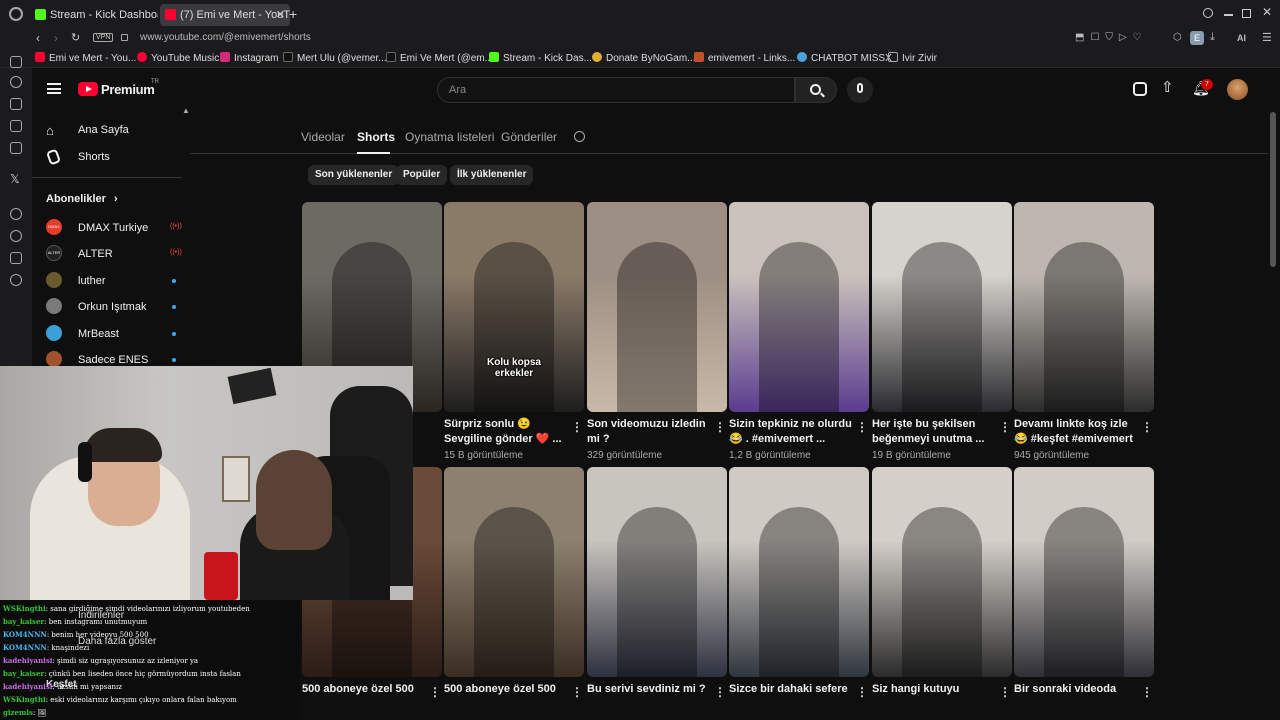 The height and width of the screenshot is (720, 1280). I want to click on url-field: www.youtube.com/@emivemert/shorts, so click(225, 37).